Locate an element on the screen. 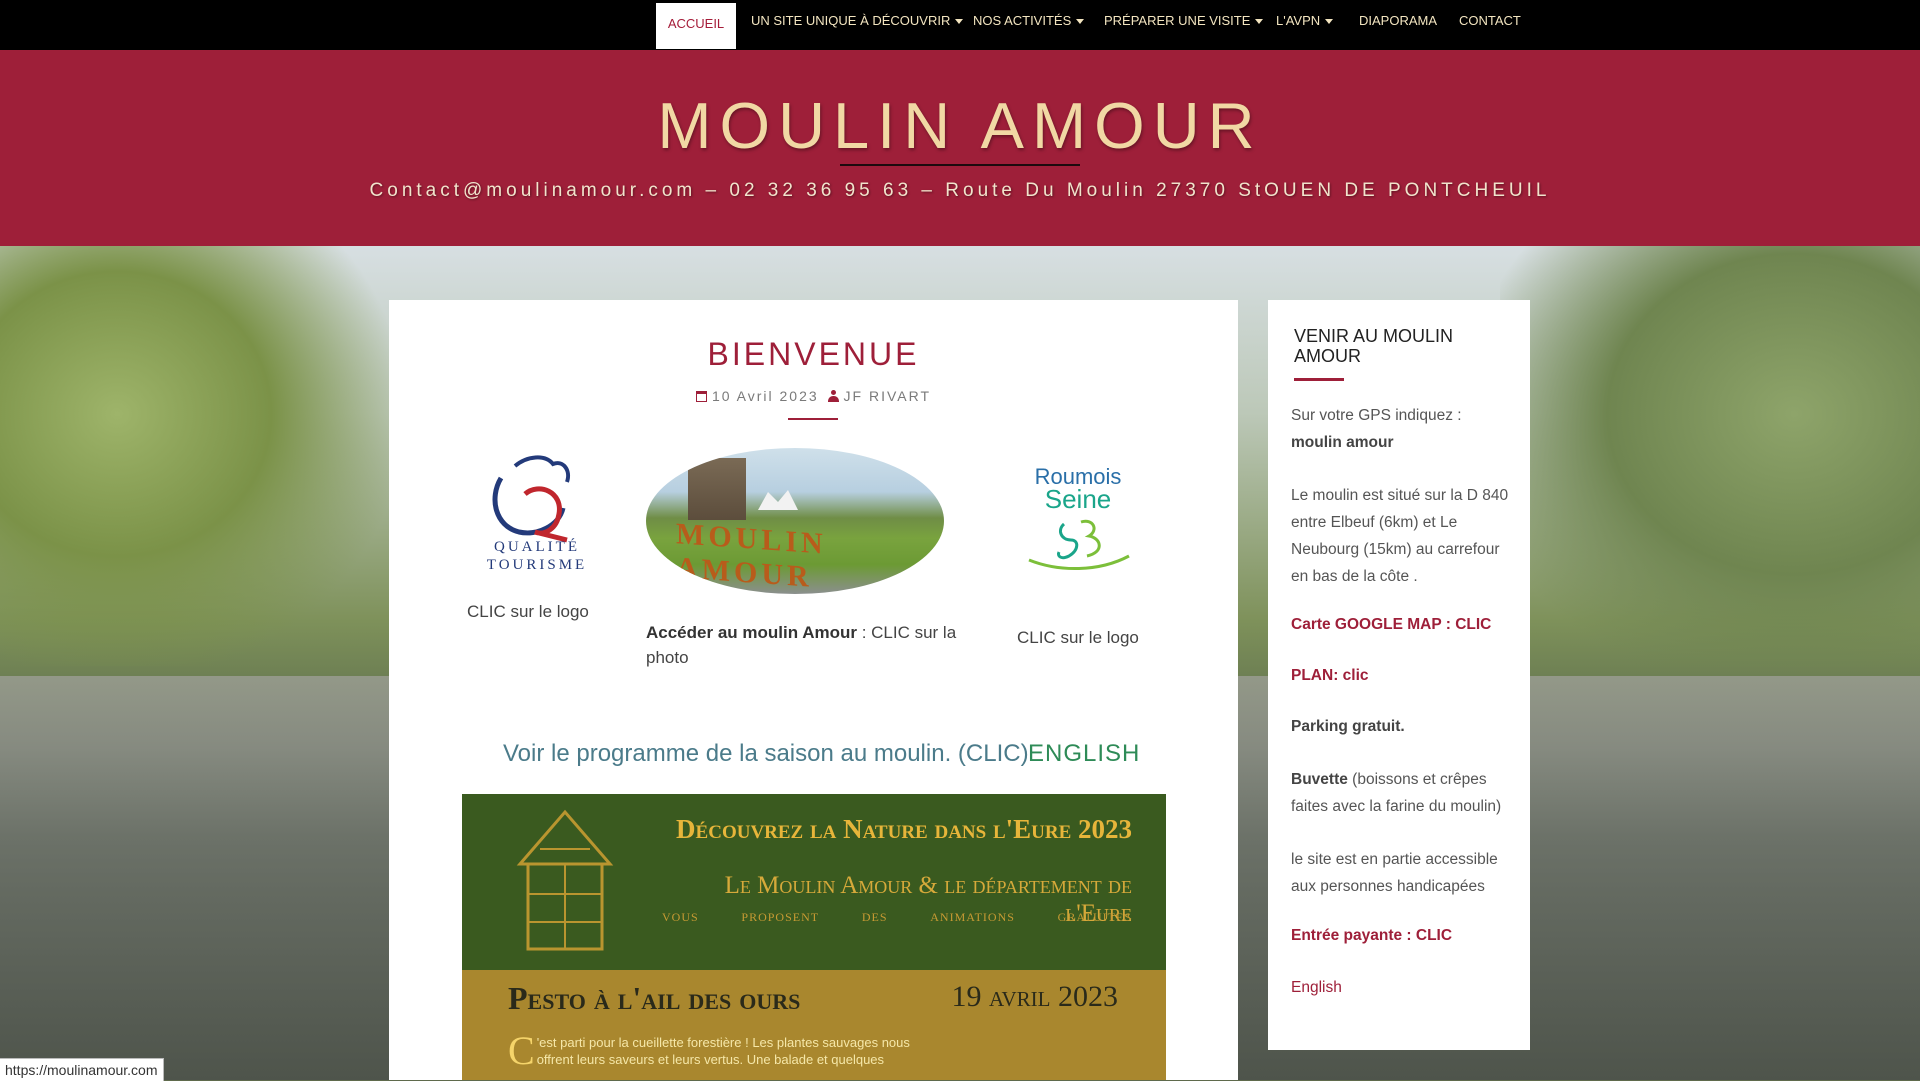  clic-logo-caption-1: CLIC sur le logo is located at coordinates (528, 611).